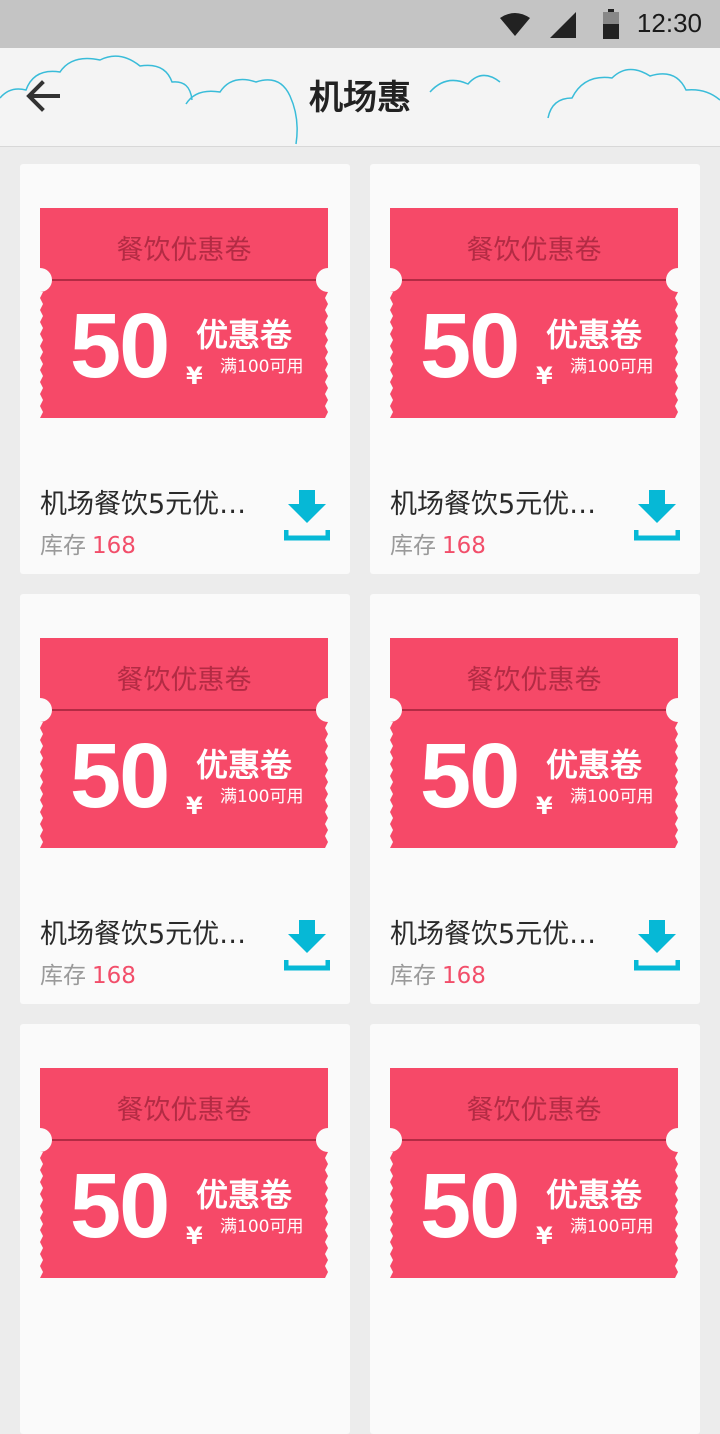 The width and height of the screenshot is (720, 1434). What do you see at coordinates (563, 25) in the screenshot?
I see `signal-icon` at bounding box center [563, 25].